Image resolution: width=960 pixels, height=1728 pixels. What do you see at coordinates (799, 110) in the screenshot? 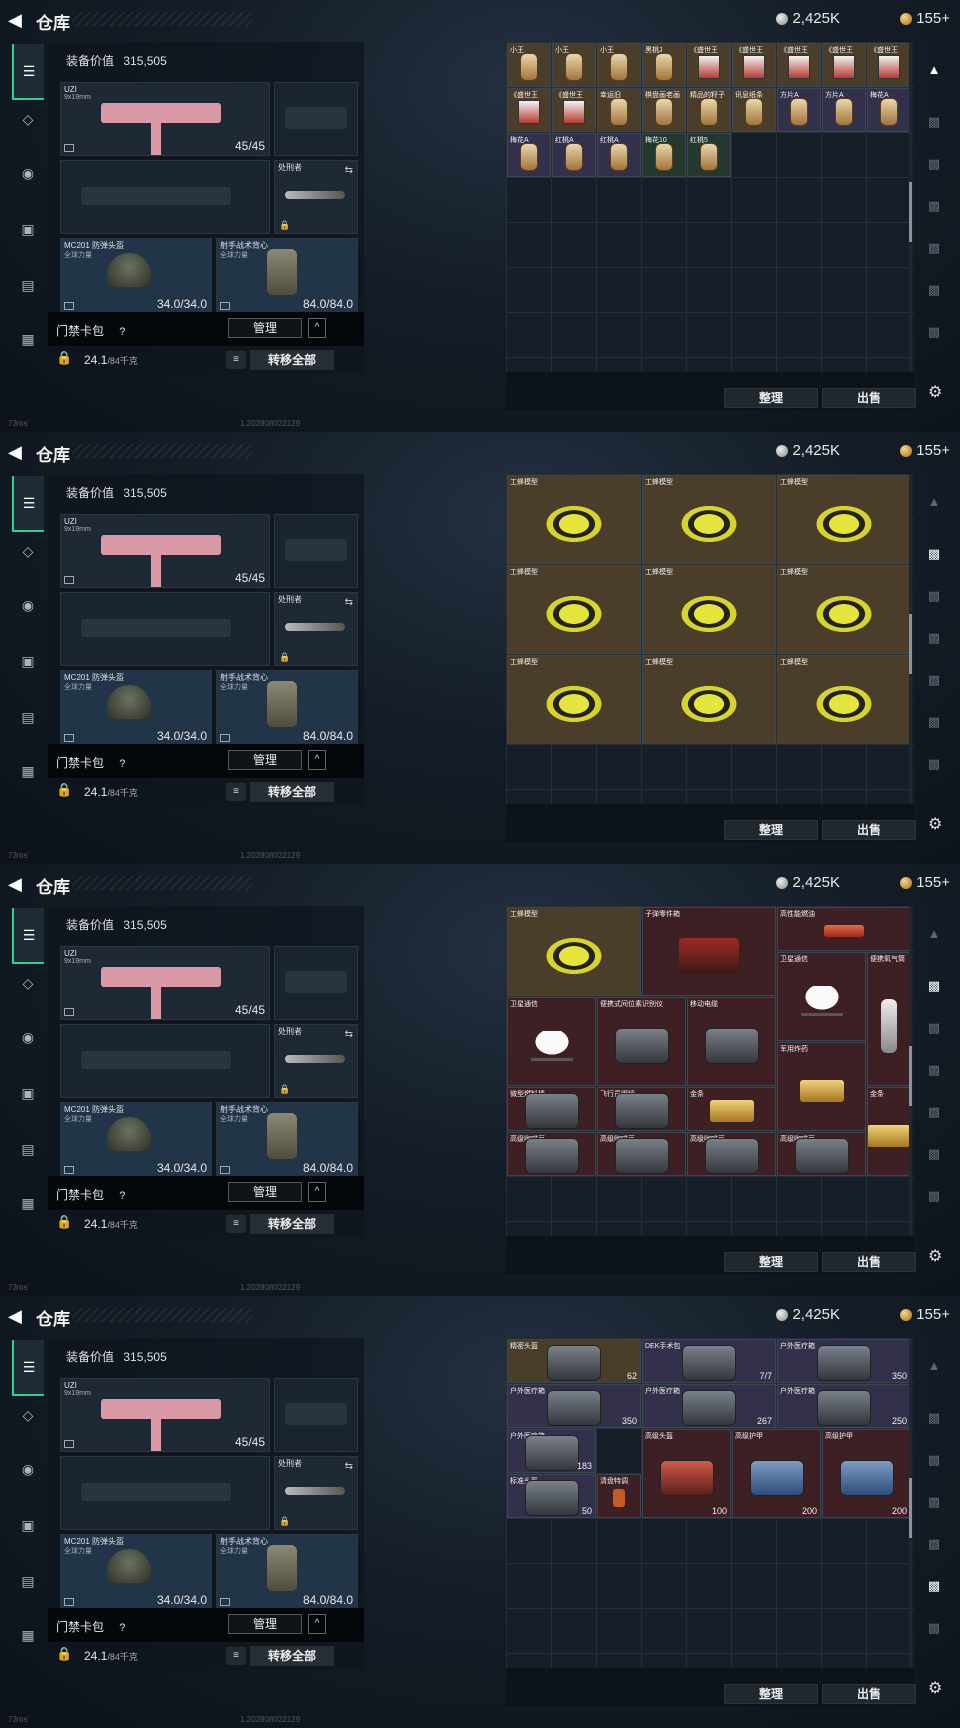
I see `stash-item: 方片A` at bounding box center [799, 110].